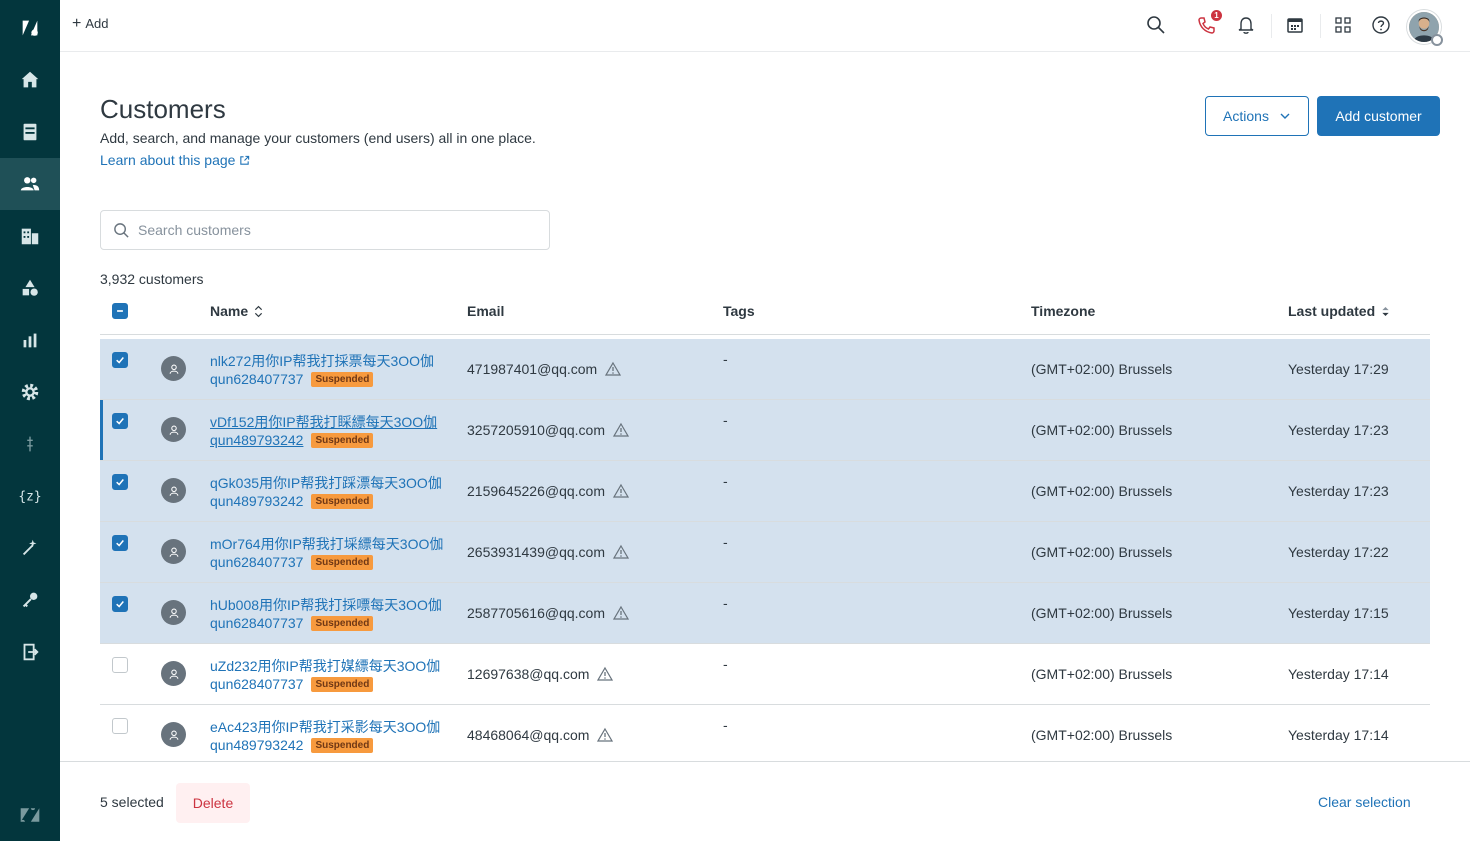 The image size is (1470, 841). Describe the element at coordinates (257, 440) in the screenshot. I see `customer-group-text: qun489793242` at that location.